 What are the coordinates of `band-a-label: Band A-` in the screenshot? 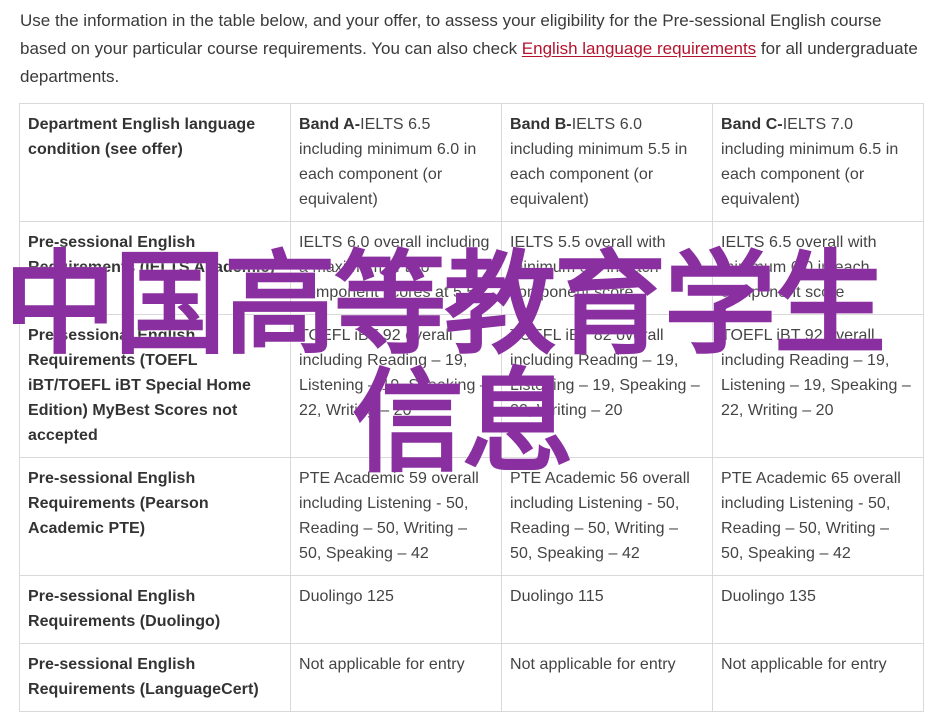 It's located at (330, 124).